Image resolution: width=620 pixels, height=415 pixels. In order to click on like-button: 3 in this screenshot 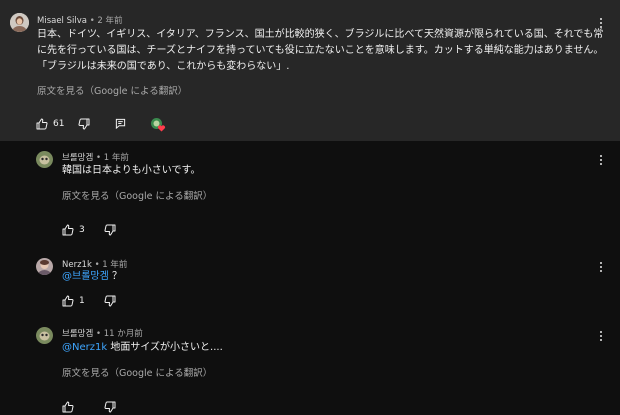, I will do `click(73, 230)`.